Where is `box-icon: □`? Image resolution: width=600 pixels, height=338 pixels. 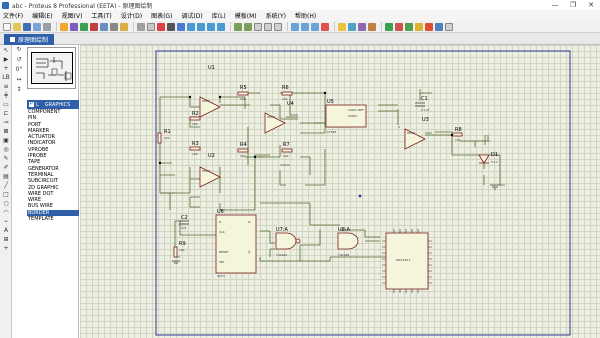
box-icon: □ is located at coordinates (6, 194).